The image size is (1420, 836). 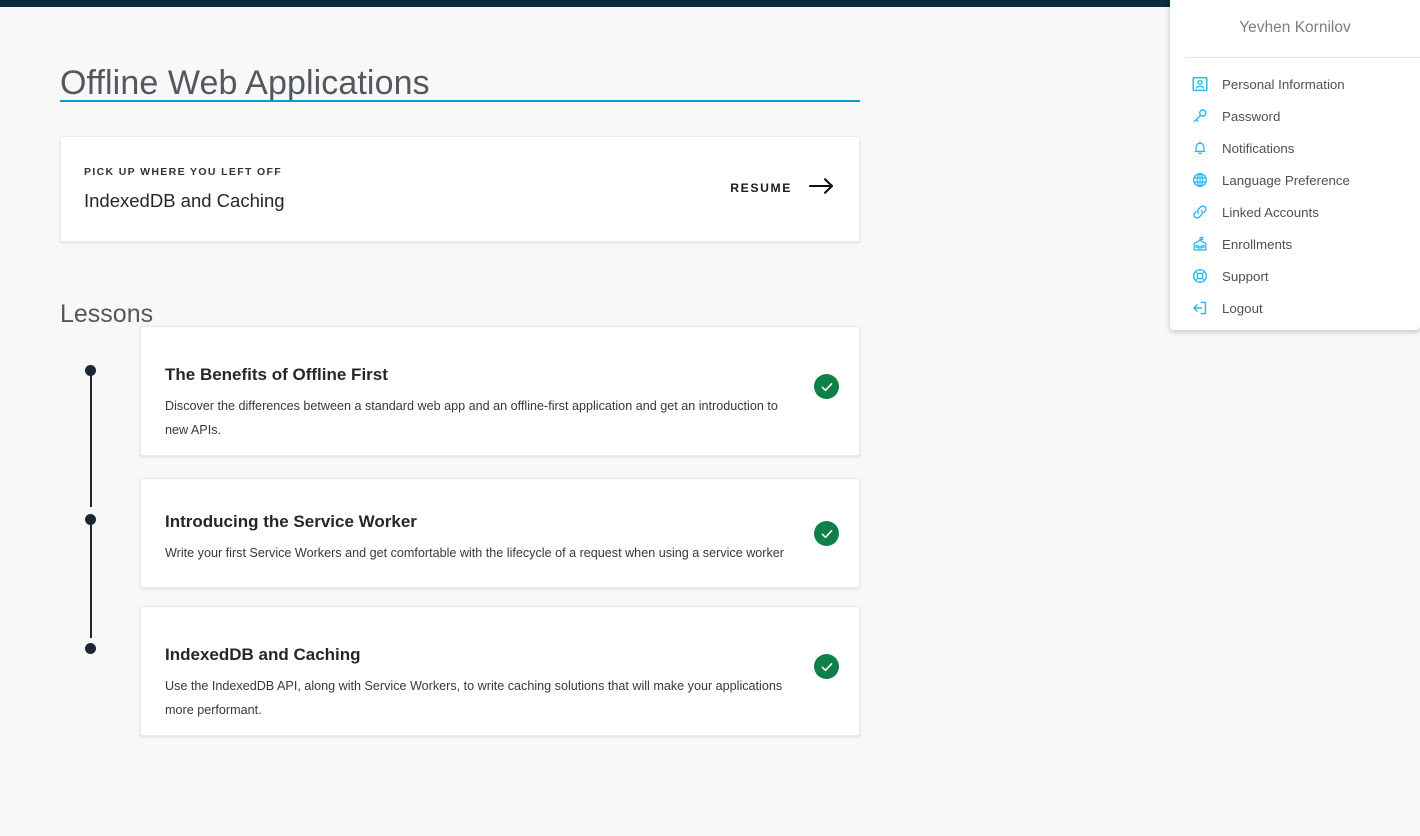 I want to click on bell-icon, so click(x=1200, y=148).